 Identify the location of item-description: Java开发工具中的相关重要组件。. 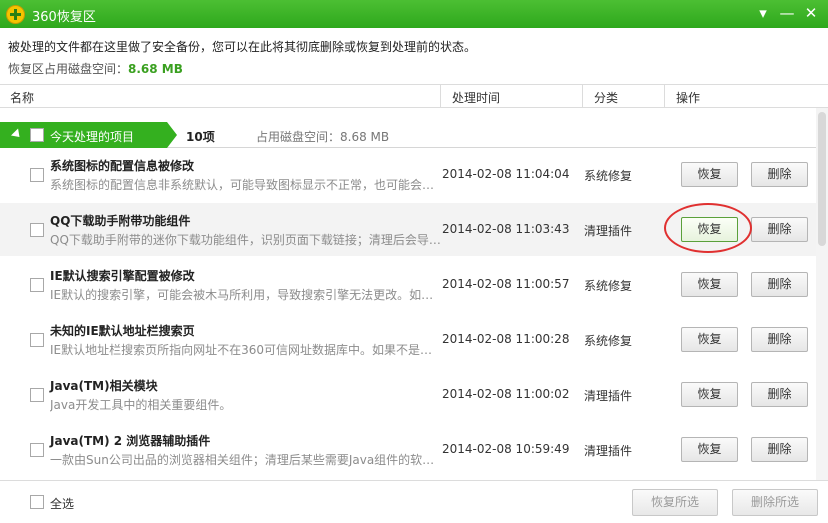
(141, 405).